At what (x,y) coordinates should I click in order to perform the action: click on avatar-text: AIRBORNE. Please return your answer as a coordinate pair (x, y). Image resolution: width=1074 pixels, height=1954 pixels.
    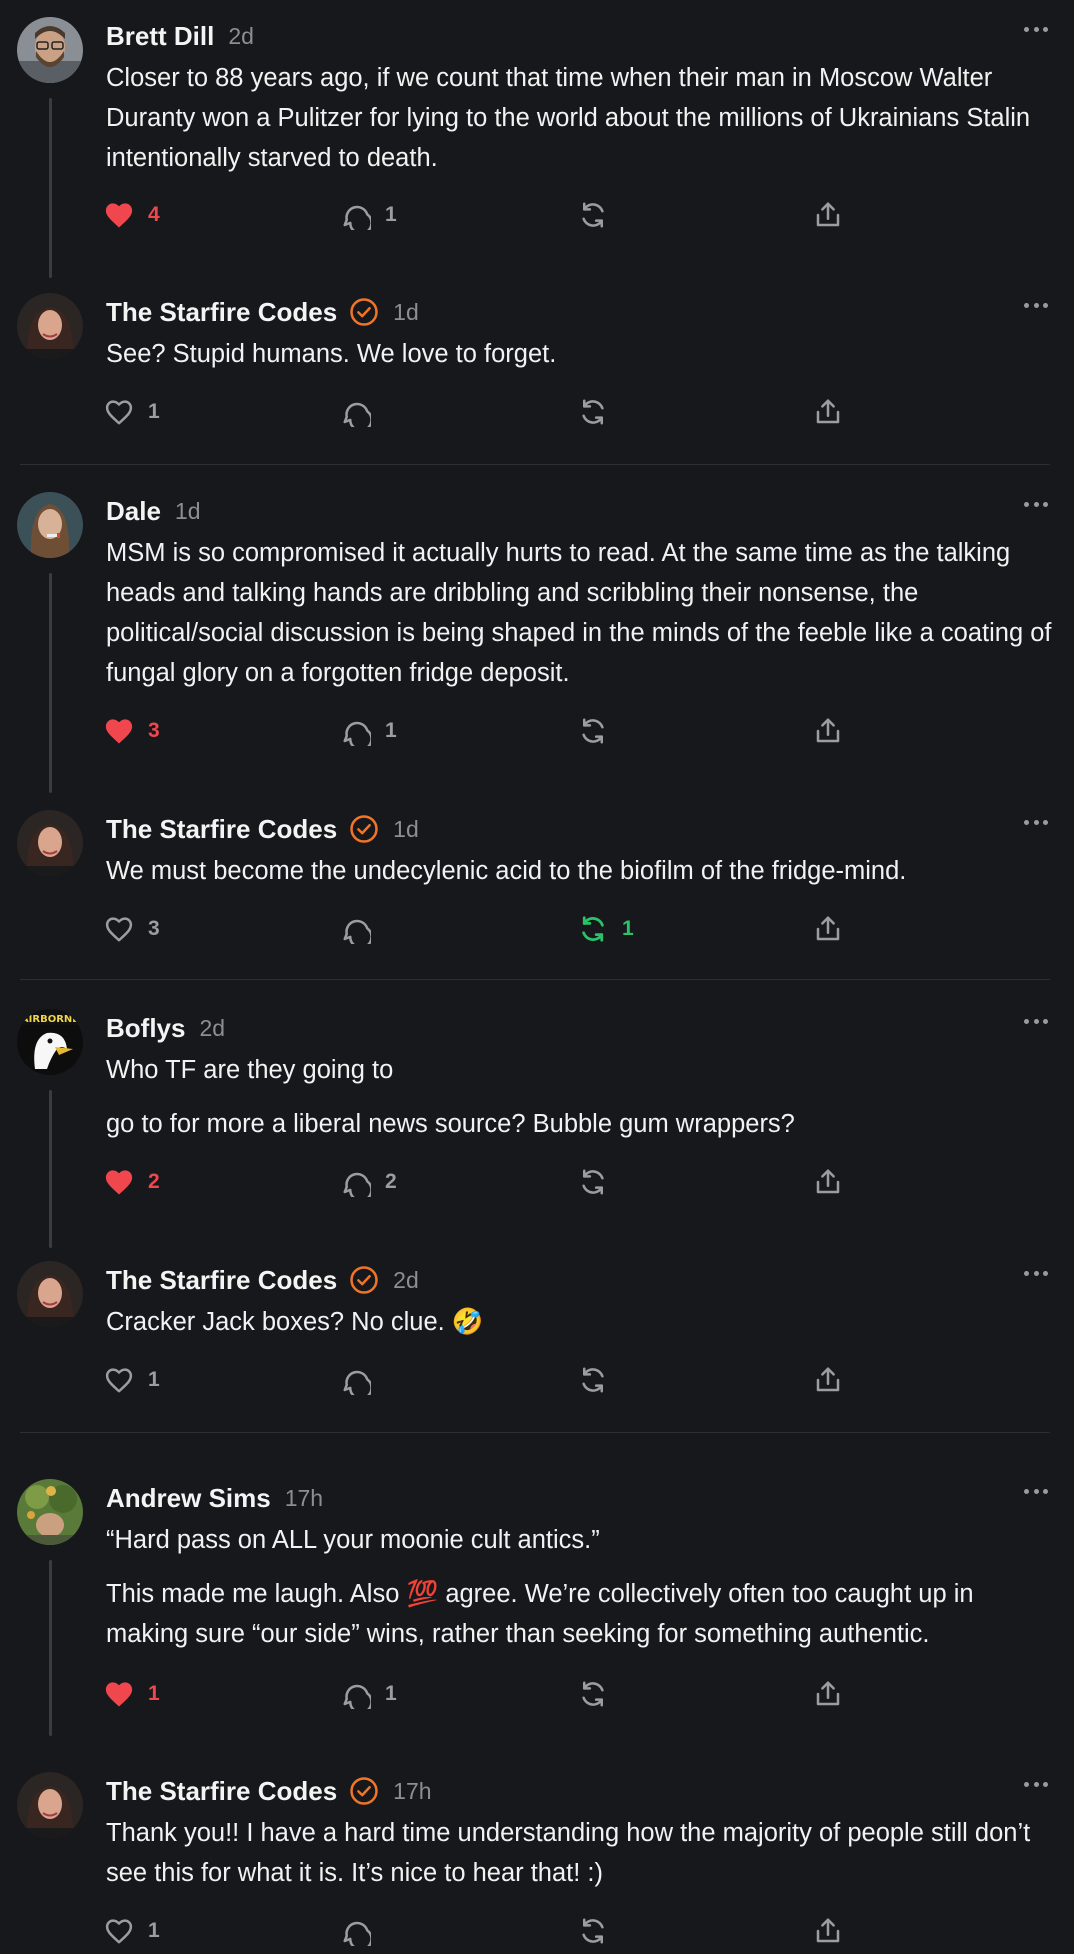
    Looking at the image, I should click on (50, 1019).